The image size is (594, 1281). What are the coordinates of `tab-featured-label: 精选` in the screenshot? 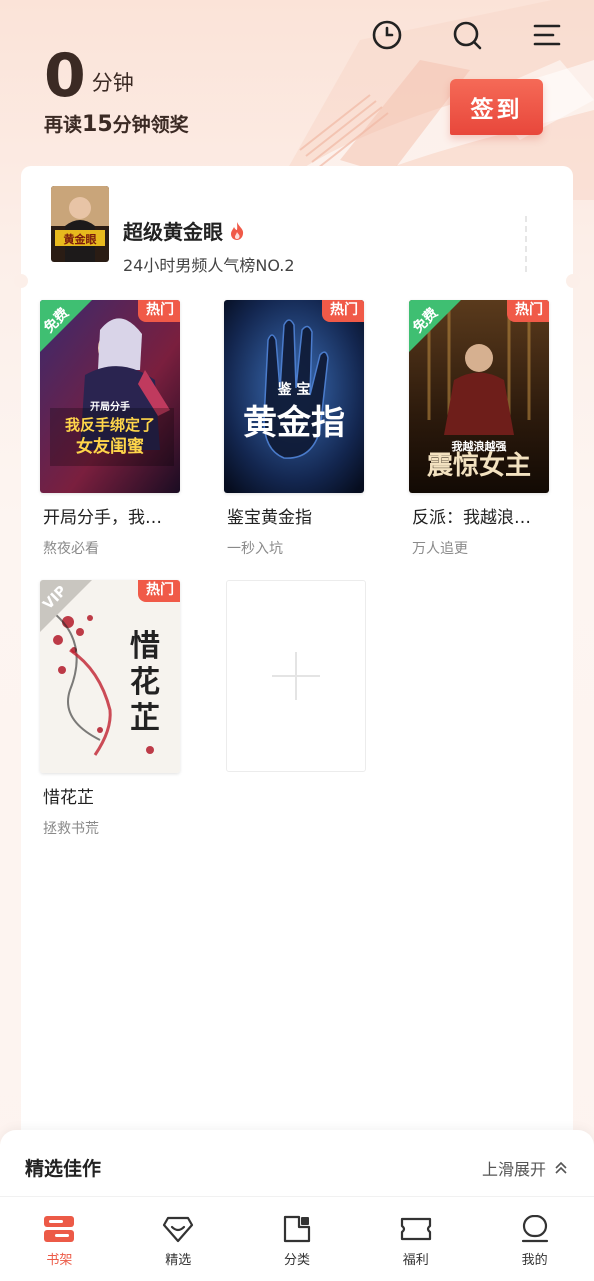 It's located at (178, 1260).